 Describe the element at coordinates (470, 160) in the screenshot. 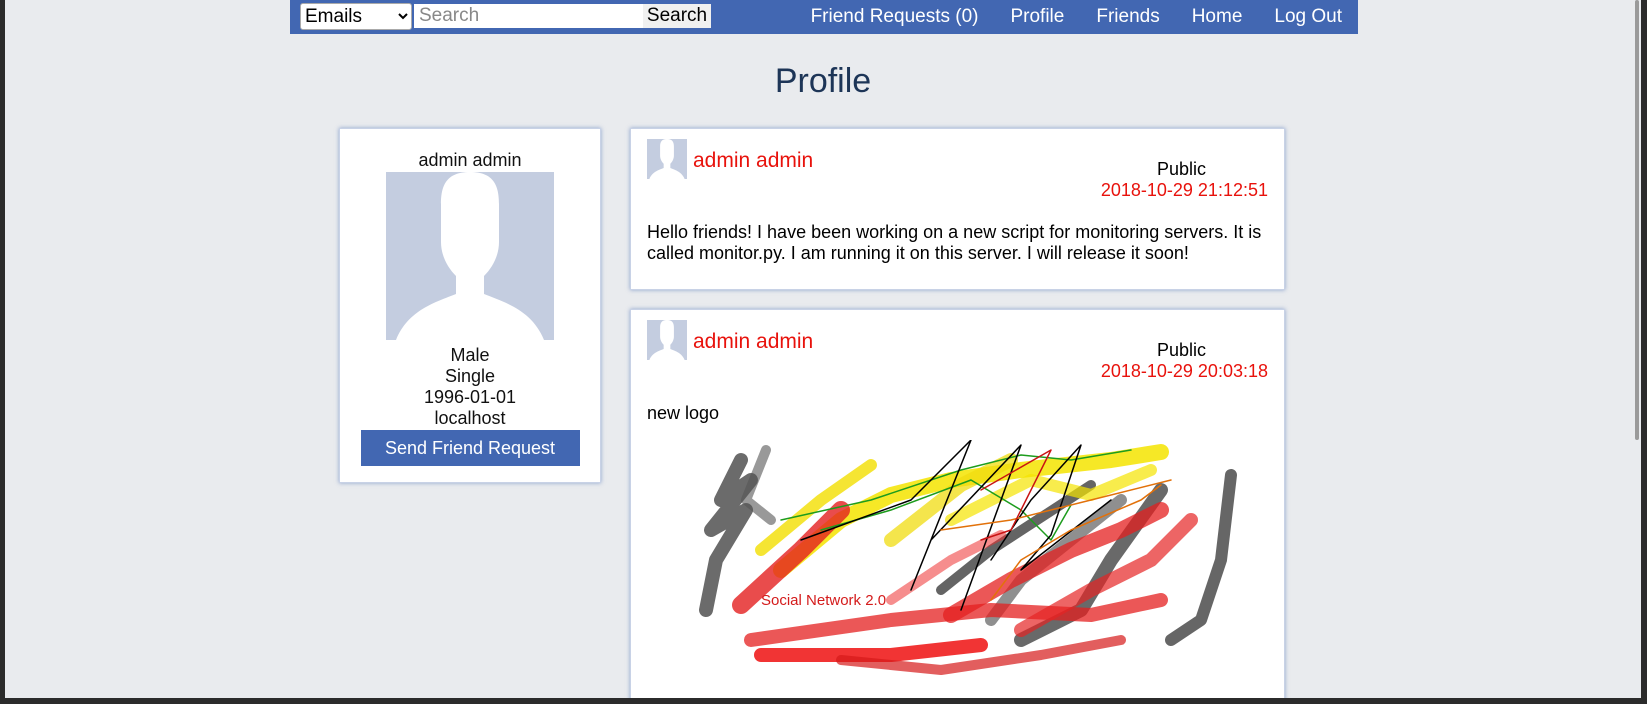

I see `profile-name: admin admin` at that location.